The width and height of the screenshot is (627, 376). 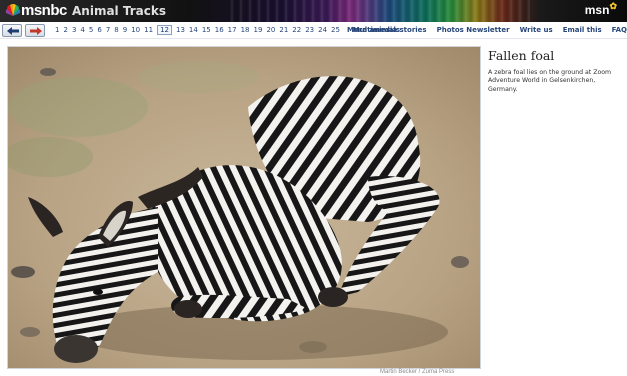 I want to click on arrow-right-icon, so click(x=36, y=31).